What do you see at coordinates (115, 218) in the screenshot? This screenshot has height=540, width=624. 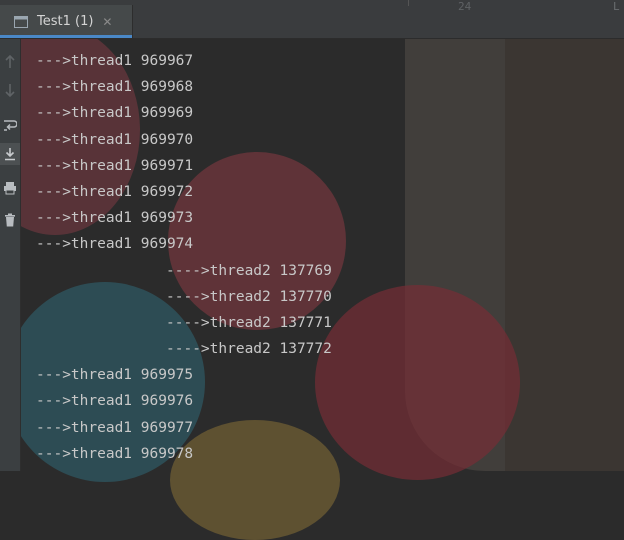 I see `console-line: --->thread1 969973` at bounding box center [115, 218].